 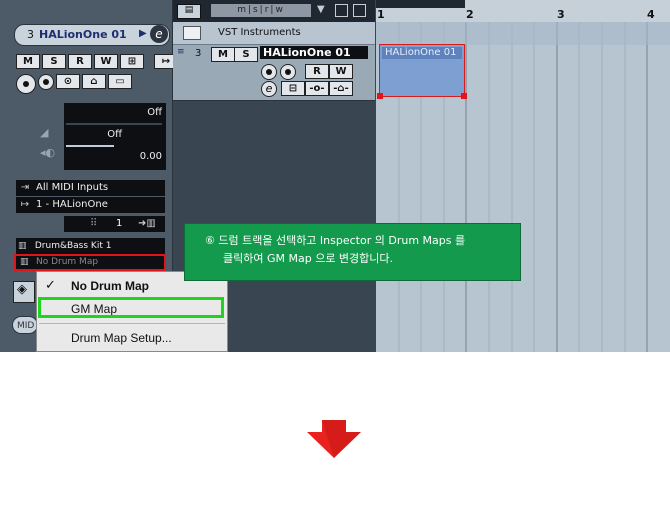 What do you see at coordinates (132, 323) in the screenshot?
I see `menu-divider` at bounding box center [132, 323].